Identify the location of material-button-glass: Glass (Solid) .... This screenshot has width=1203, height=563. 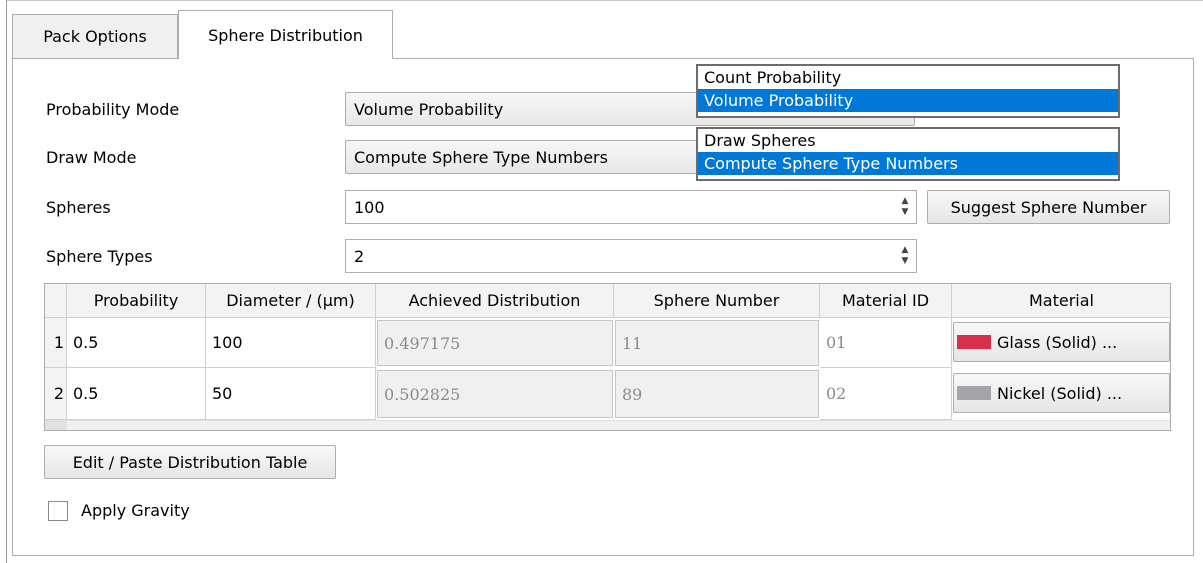
(1061, 342).